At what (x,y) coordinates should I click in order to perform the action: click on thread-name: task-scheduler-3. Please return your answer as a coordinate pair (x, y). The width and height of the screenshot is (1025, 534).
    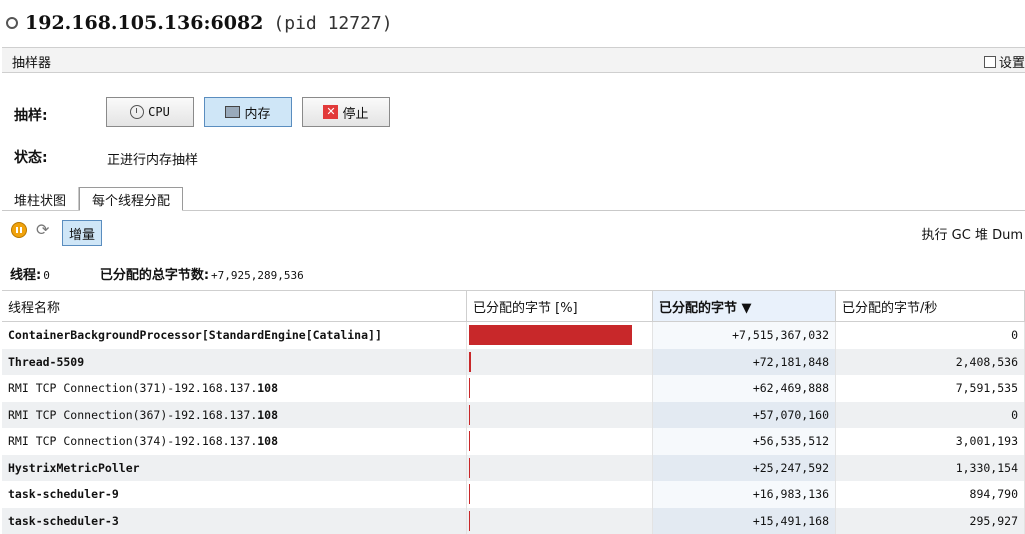
    Looking at the image, I should click on (63, 521).